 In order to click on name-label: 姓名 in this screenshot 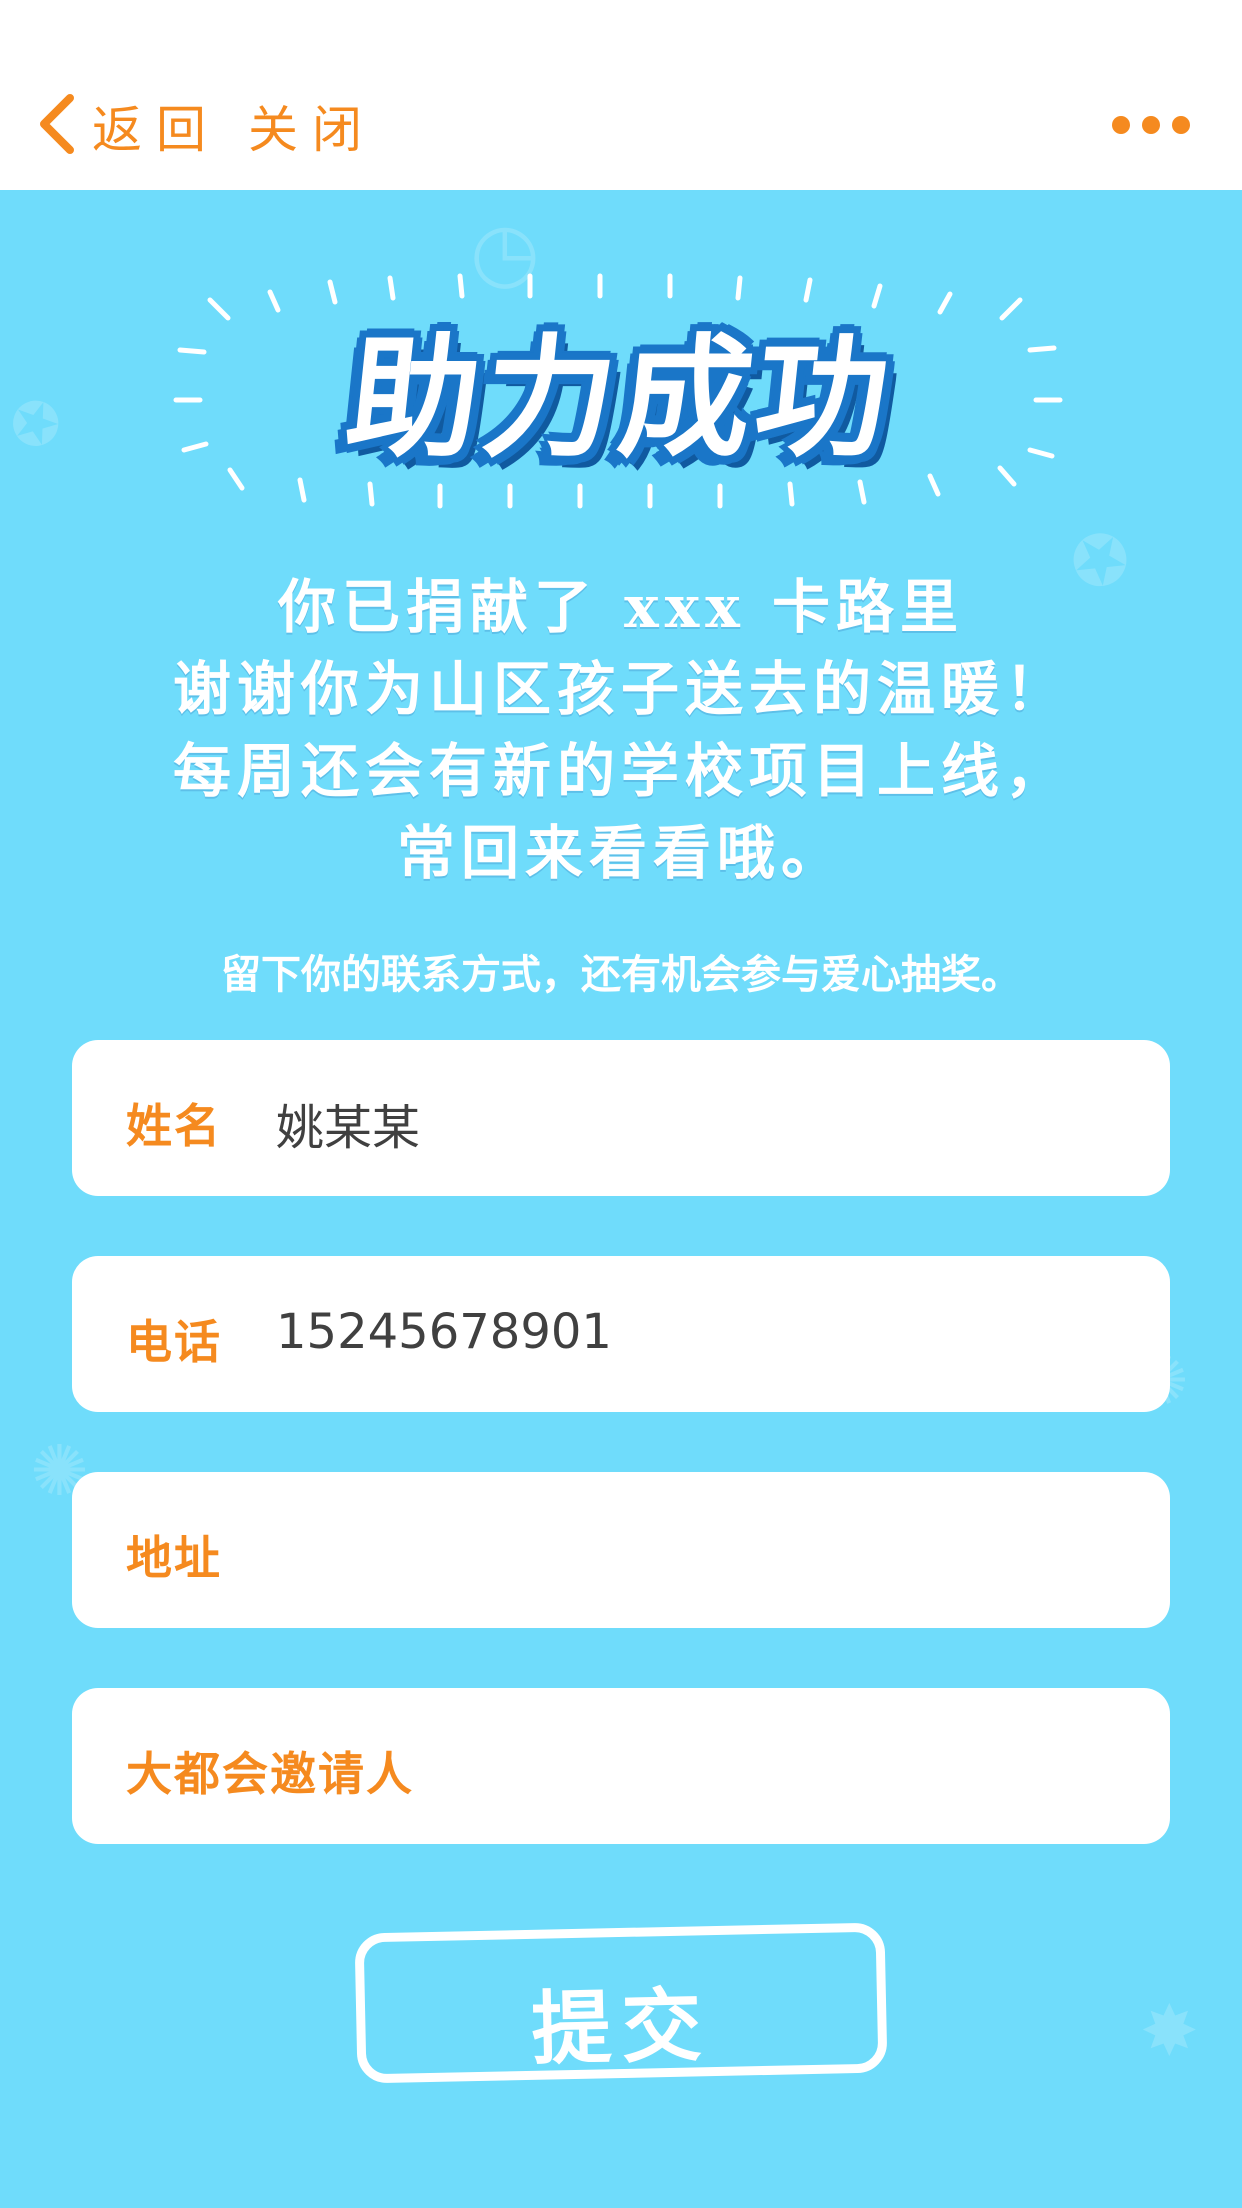, I will do `click(174, 1126)`.